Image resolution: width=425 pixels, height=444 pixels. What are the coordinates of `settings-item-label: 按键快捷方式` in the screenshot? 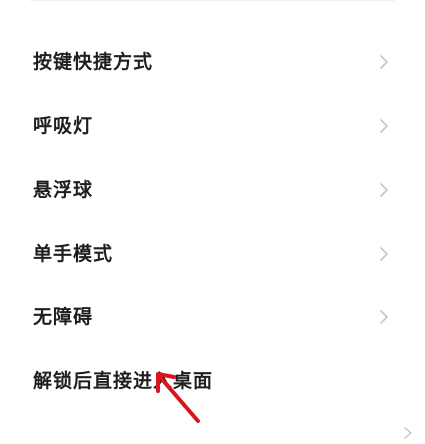 It's located at (93, 62).